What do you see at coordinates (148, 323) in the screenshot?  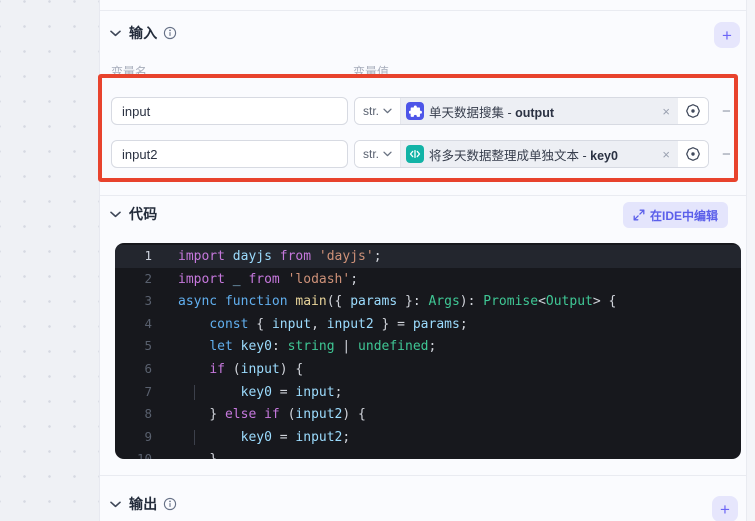 I see `line-number: 4` at bounding box center [148, 323].